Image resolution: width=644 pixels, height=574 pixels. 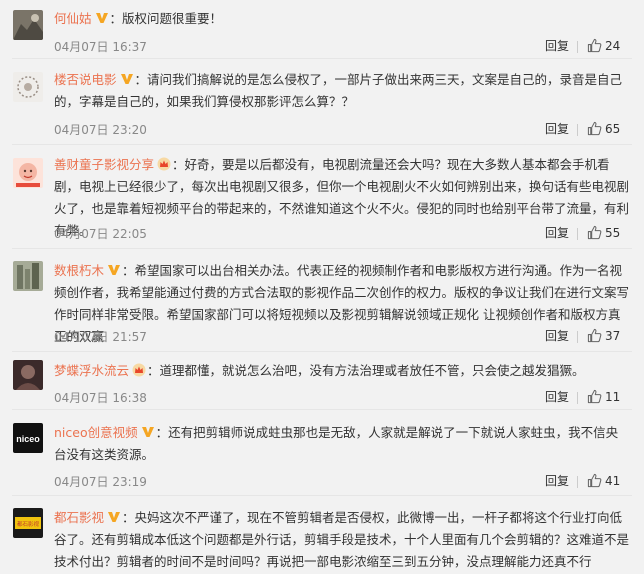 What do you see at coordinates (100, 47) in the screenshot?
I see `comment-time: 04月07日 16:37` at bounding box center [100, 47].